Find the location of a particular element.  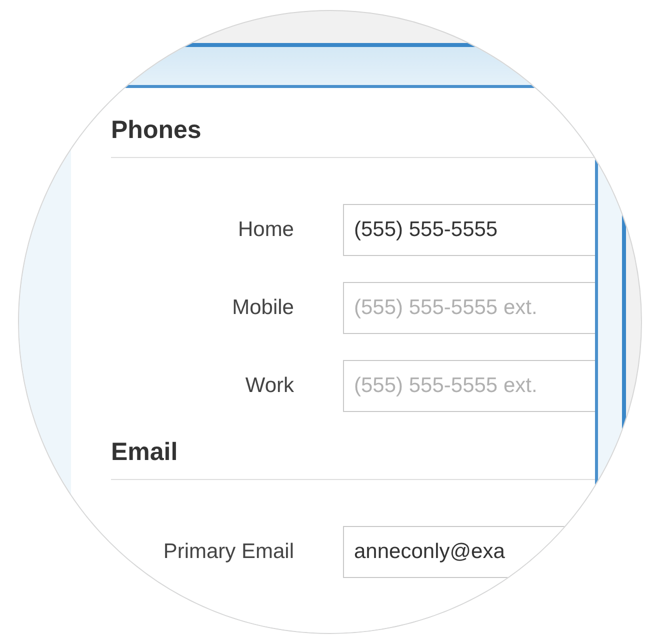

section-heading: Email is located at coordinates (353, 459).